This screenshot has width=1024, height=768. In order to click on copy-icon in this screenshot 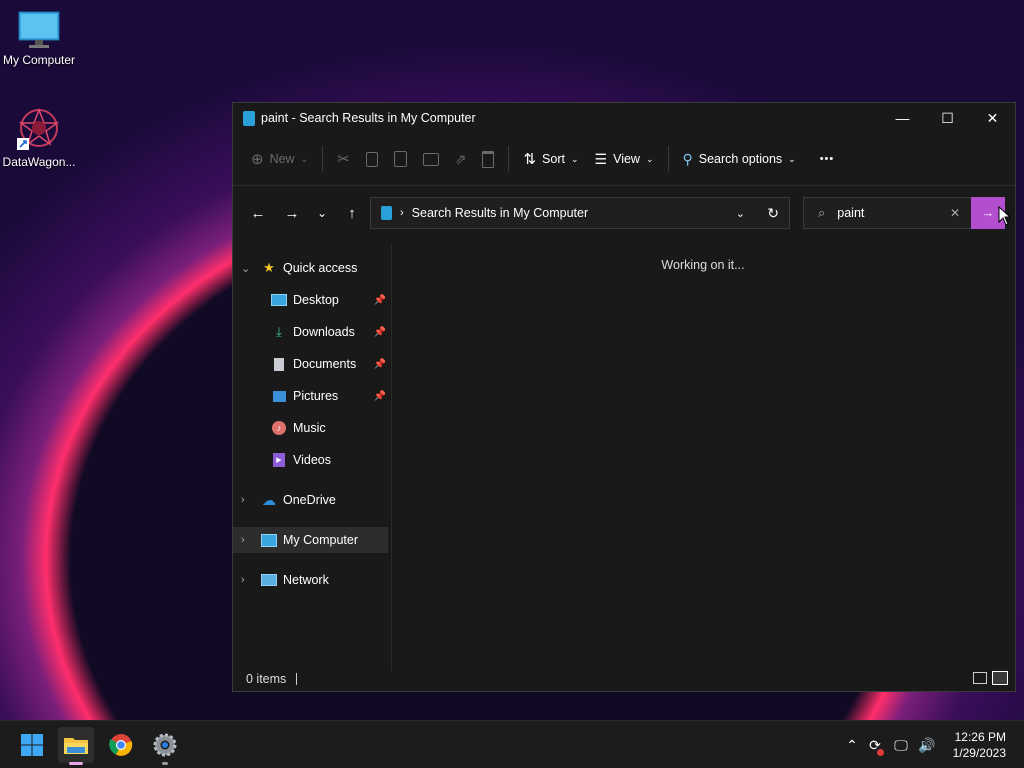, I will do `click(371, 159)`.